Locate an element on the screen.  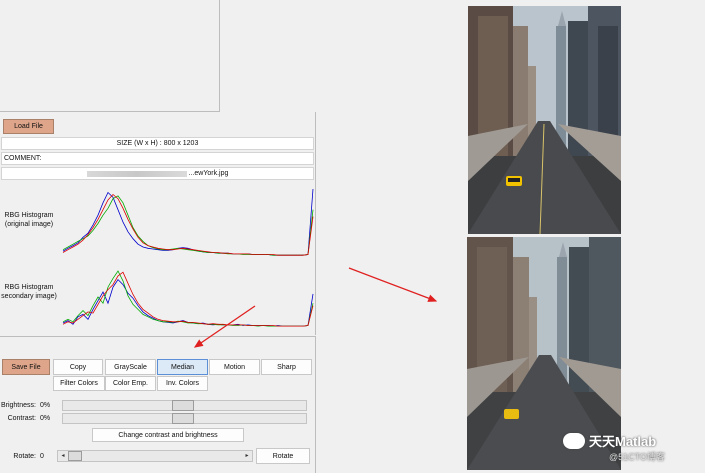
original-image is located at coordinates (544, 120).